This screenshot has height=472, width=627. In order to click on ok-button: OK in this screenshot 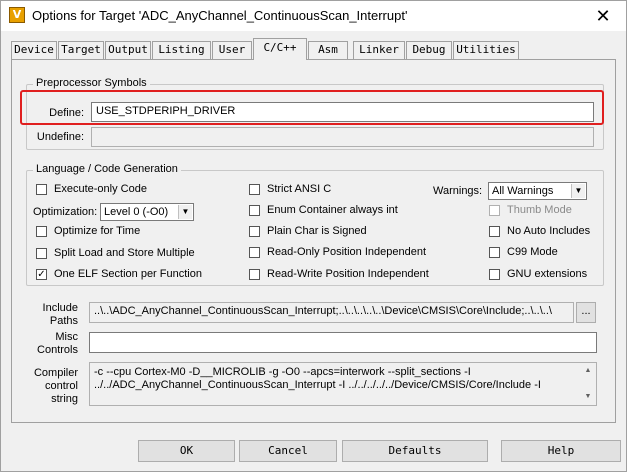, I will do `click(186, 451)`.